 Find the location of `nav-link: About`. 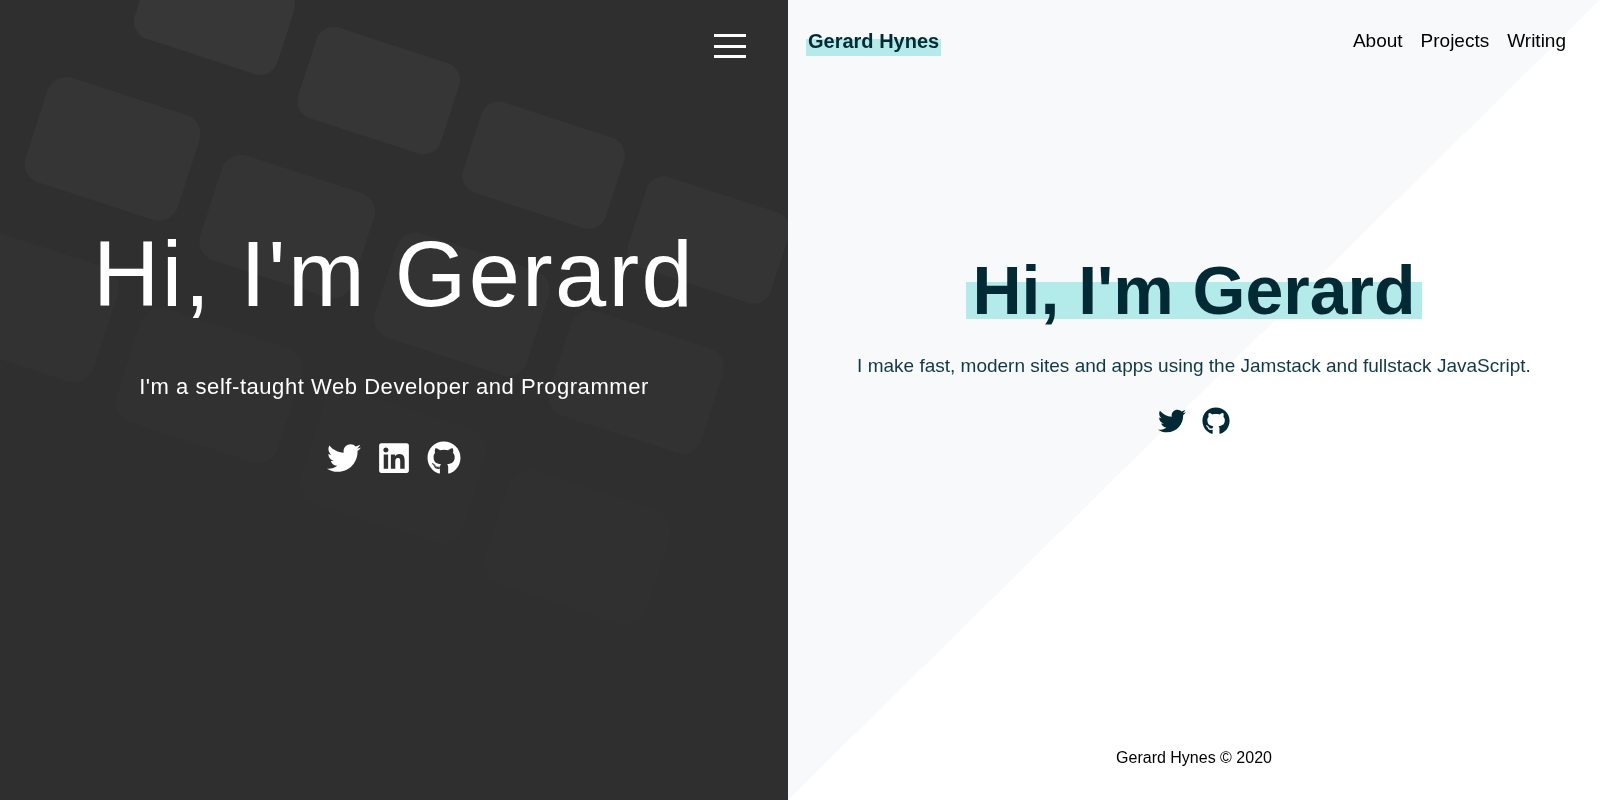

nav-link: About is located at coordinates (1377, 41).